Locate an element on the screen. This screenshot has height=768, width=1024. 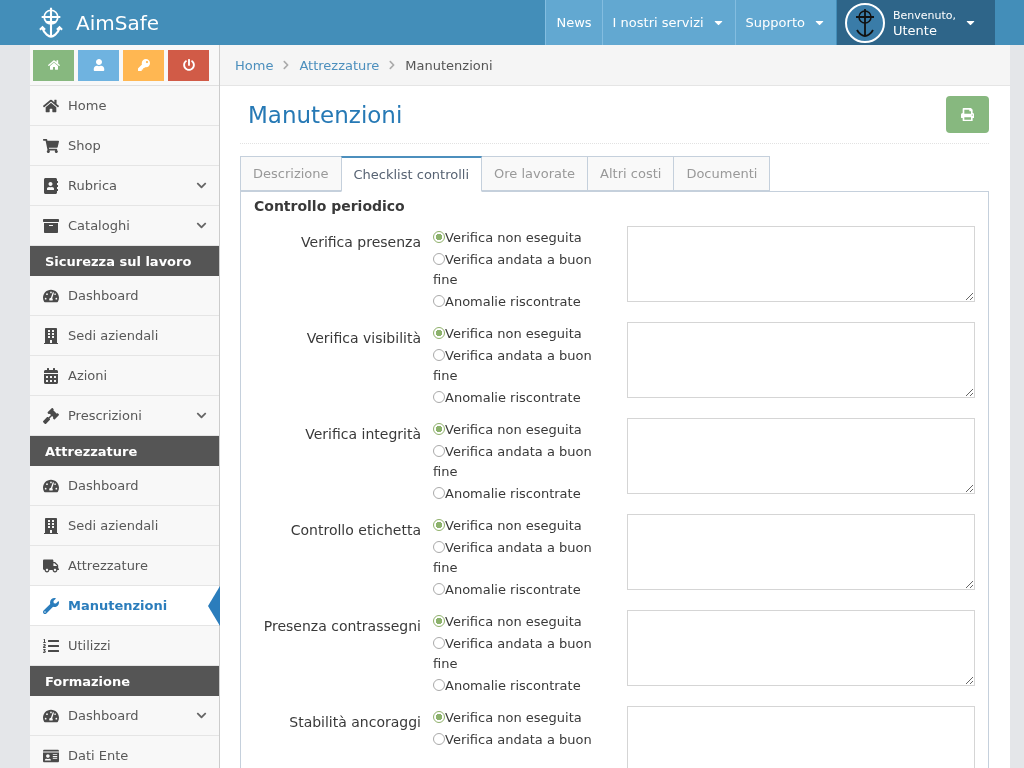
tab: Checklist controlli is located at coordinates (411, 174).